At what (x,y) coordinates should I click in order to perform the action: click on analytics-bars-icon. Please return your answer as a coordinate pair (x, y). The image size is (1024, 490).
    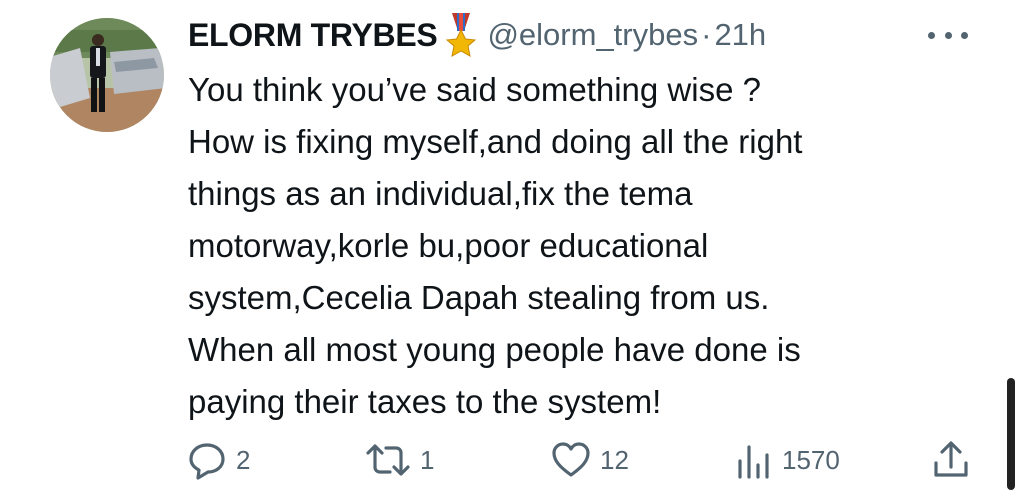
    Looking at the image, I should click on (754, 460).